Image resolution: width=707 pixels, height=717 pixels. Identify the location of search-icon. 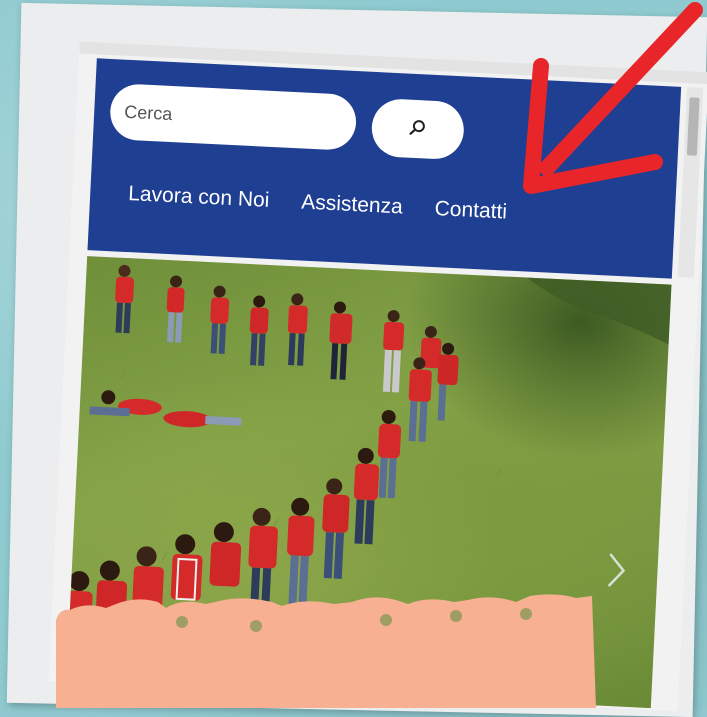
(417, 129).